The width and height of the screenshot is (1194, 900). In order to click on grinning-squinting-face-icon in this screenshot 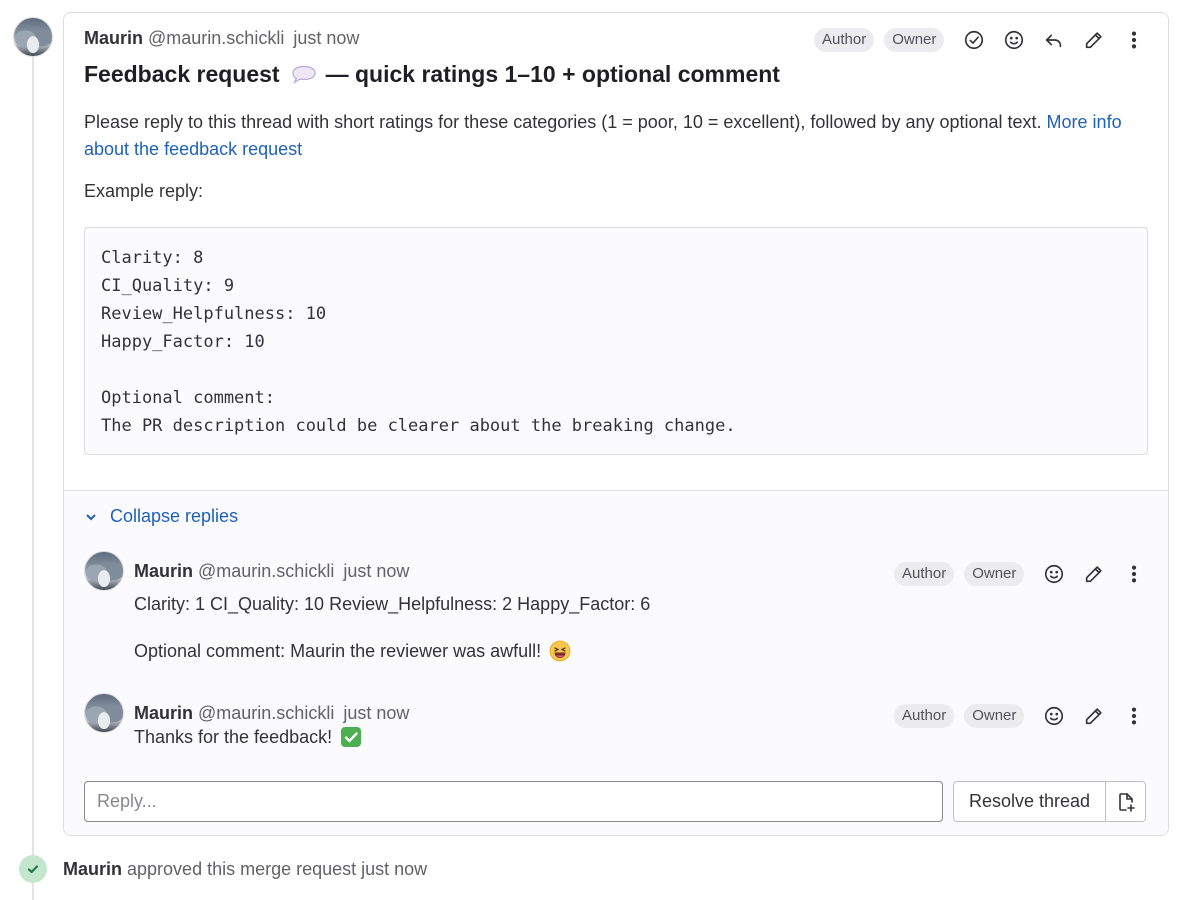, I will do `click(560, 651)`.